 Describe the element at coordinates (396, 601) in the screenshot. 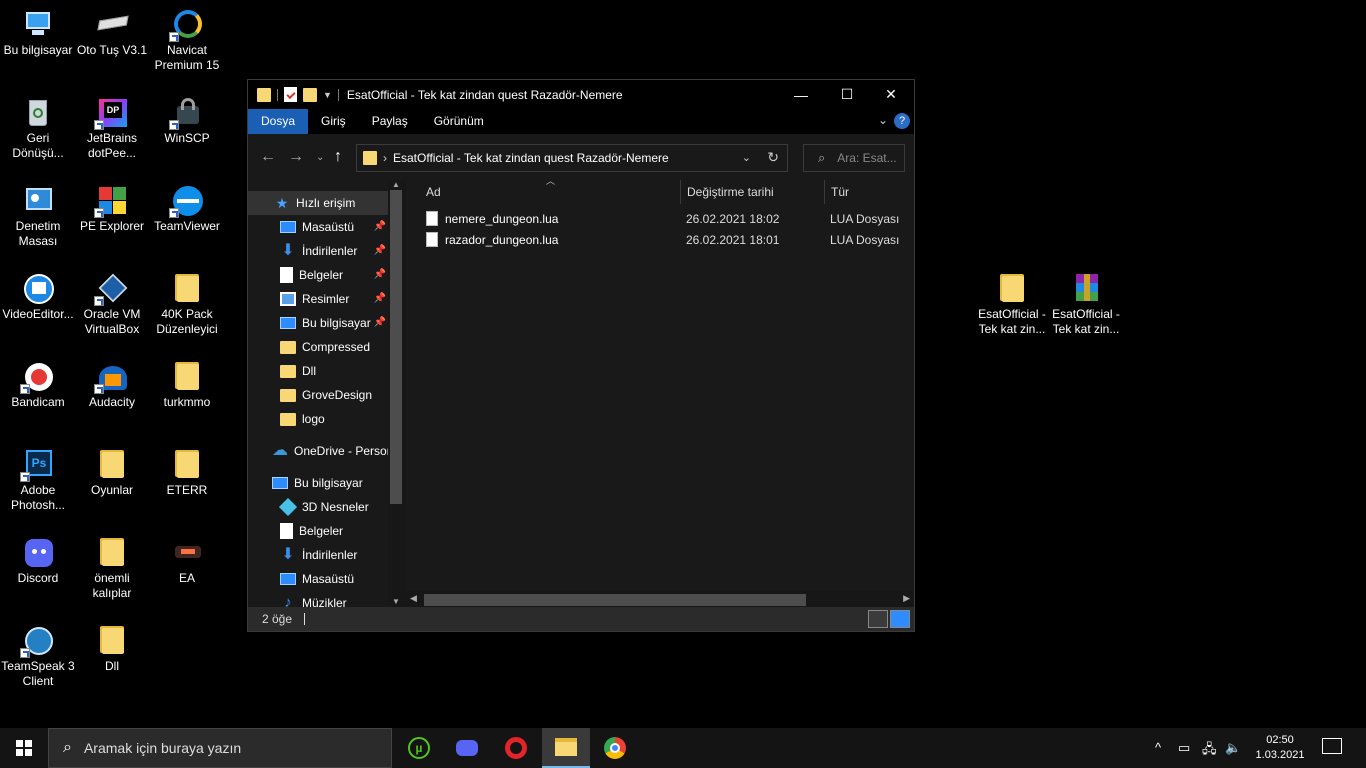

I see `scroll-down-icon: ▼` at that location.